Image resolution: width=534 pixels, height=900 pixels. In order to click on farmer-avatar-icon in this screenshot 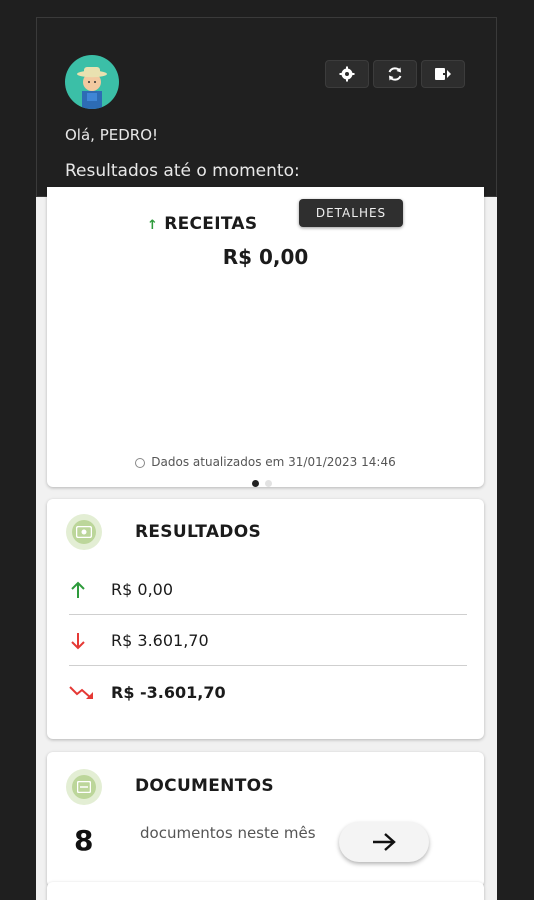, I will do `click(92, 88)`.